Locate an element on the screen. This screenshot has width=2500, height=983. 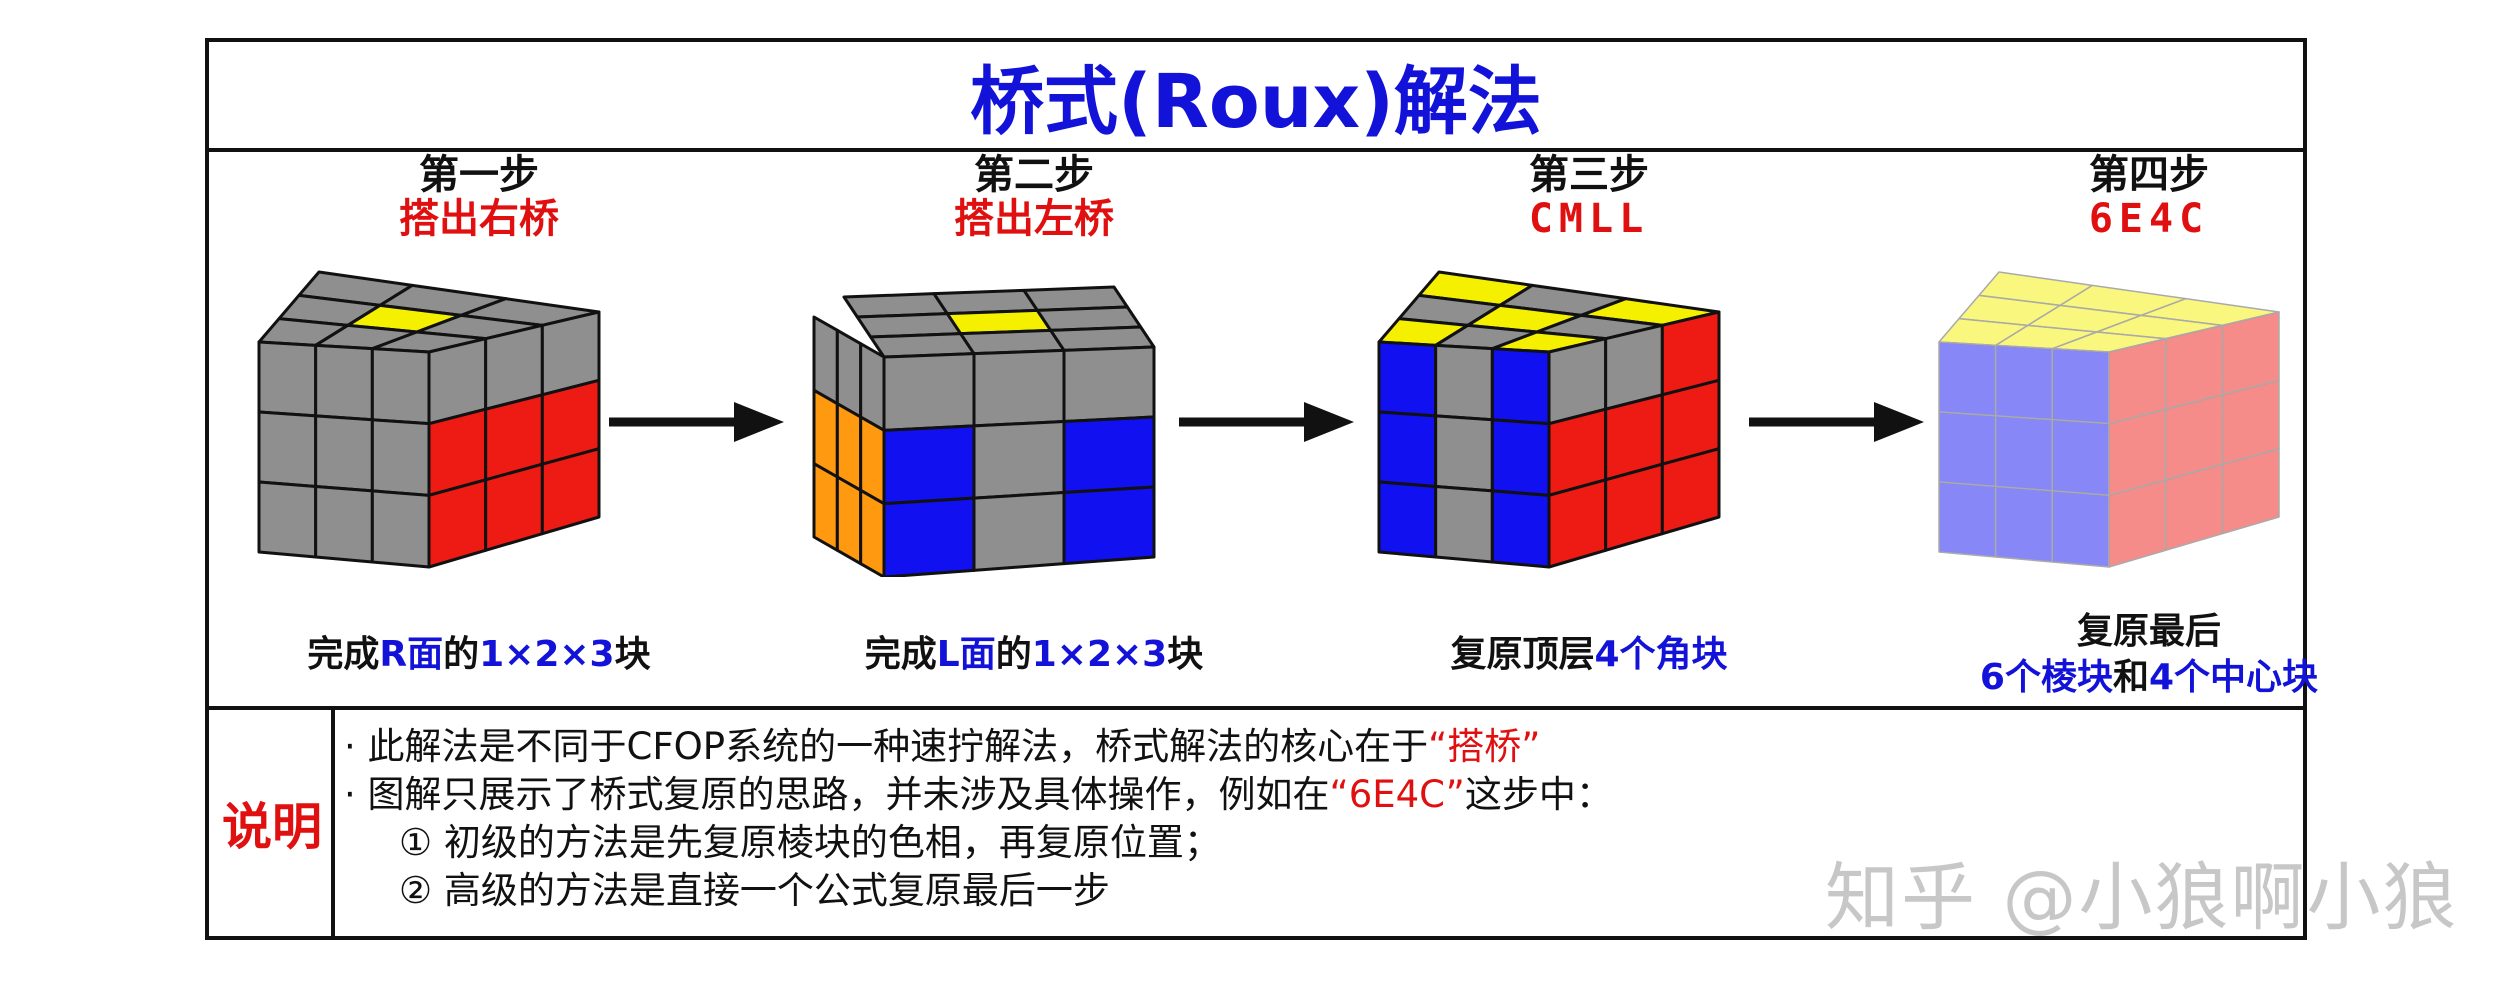
note-line-2: · 图解只展示了桥式复原的思路，并未涉及具体操作，例如在“6E4C”这步中： is located at coordinates (978, 794).